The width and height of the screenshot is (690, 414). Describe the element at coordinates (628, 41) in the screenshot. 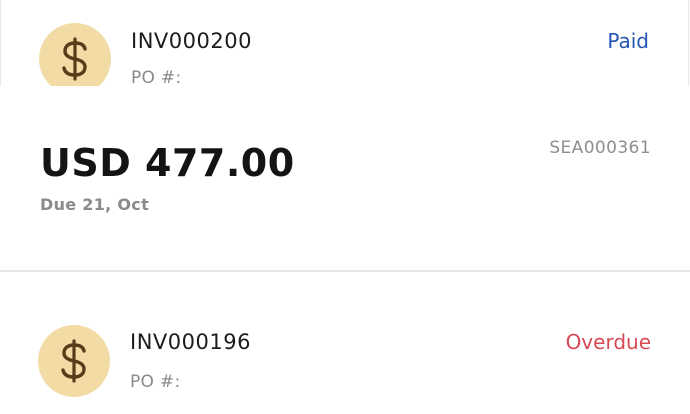

I see `status-badge: Paid` at that location.